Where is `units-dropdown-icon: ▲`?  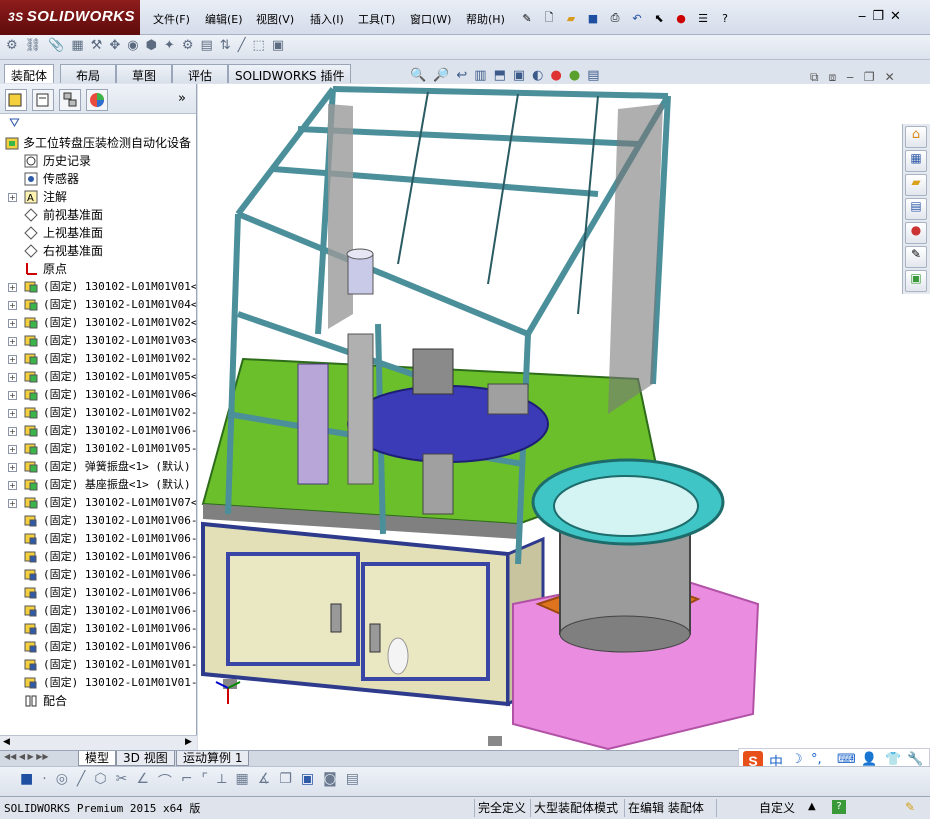 units-dropdown-icon: ▲ is located at coordinates (812, 806).